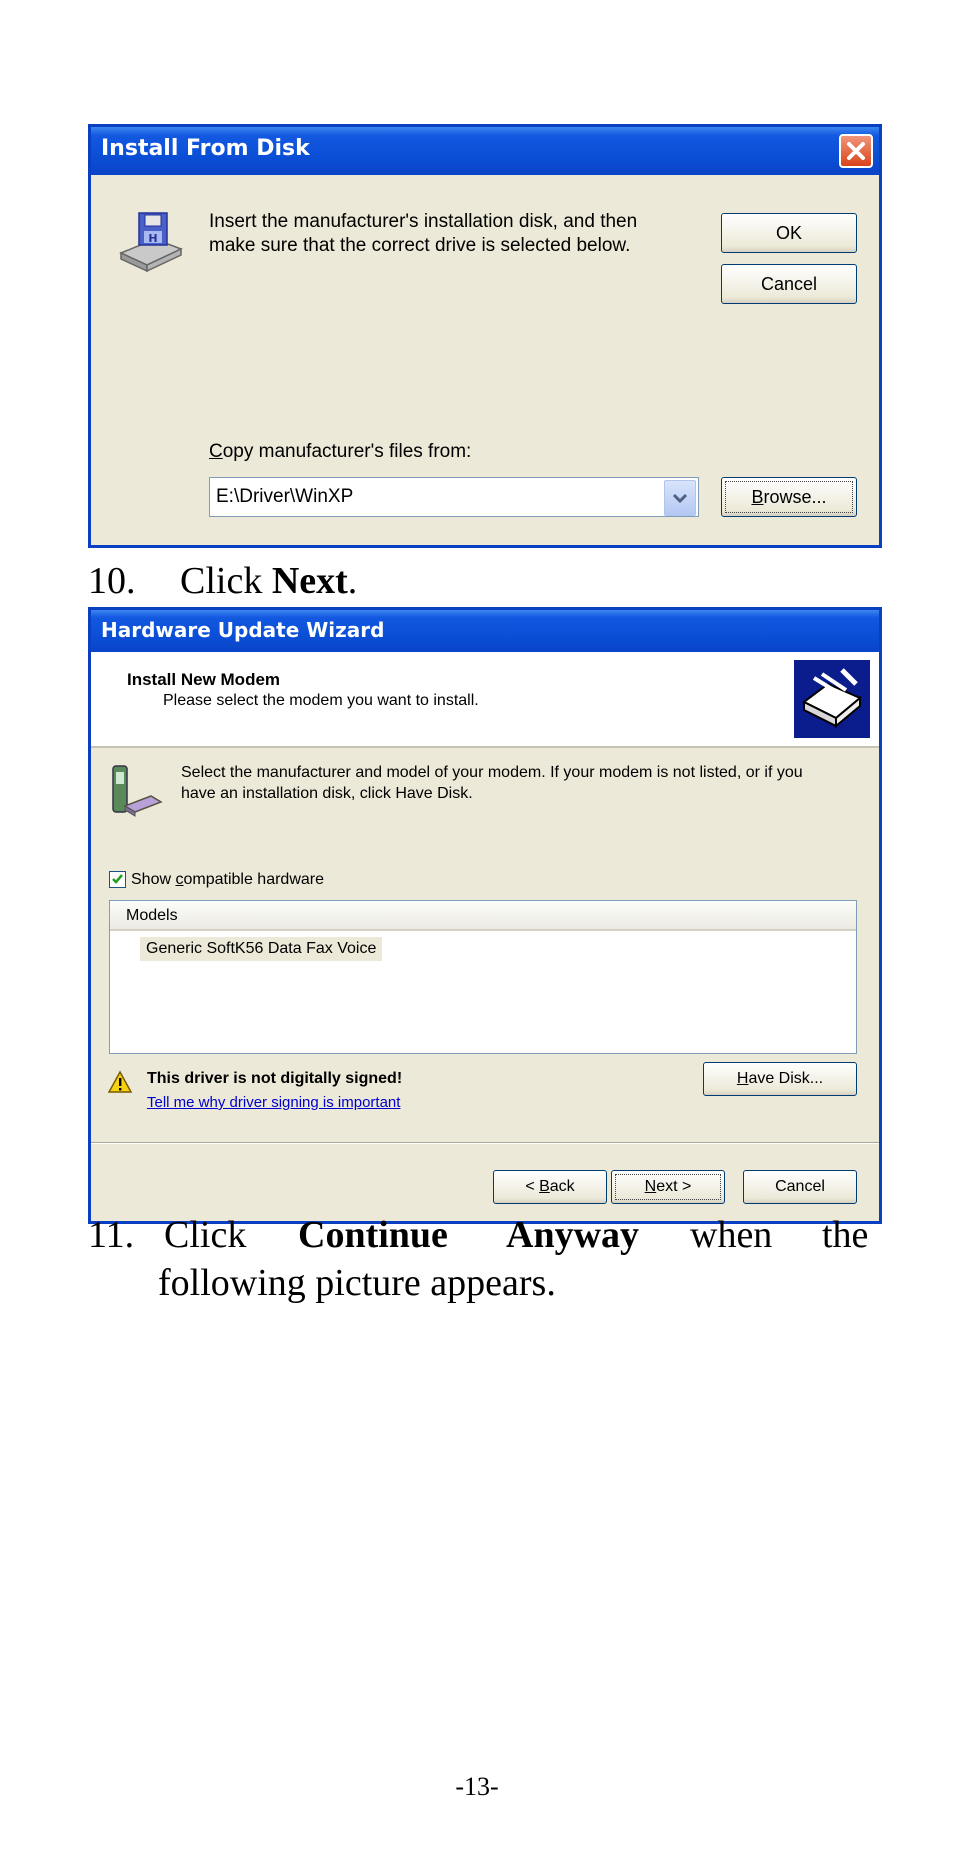  I want to click on step-11-bold-continue: Continue, so click(373, 1235).